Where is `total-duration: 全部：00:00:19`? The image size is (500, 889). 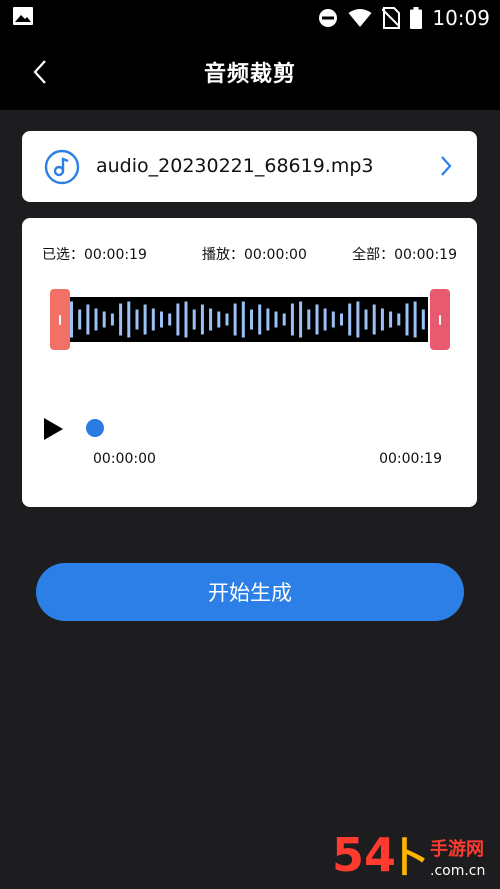 total-duration: 全部：00:00:19 is located at coordinates (404, 255).